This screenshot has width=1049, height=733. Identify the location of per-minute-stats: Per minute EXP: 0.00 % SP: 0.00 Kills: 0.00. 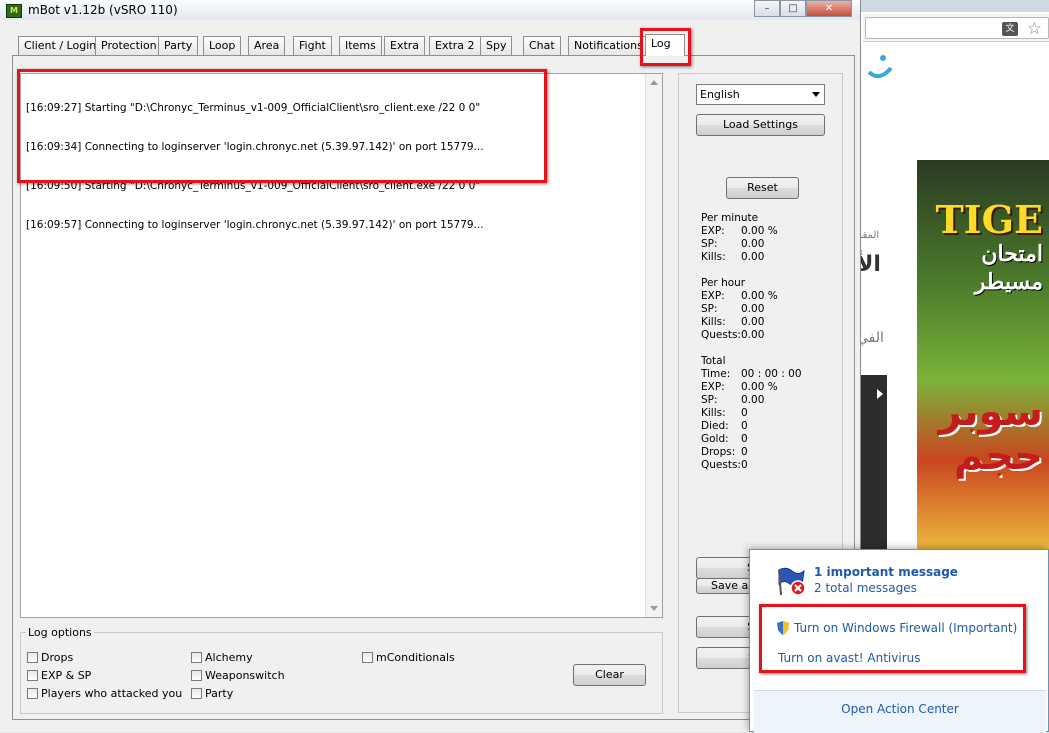
(739, 238).